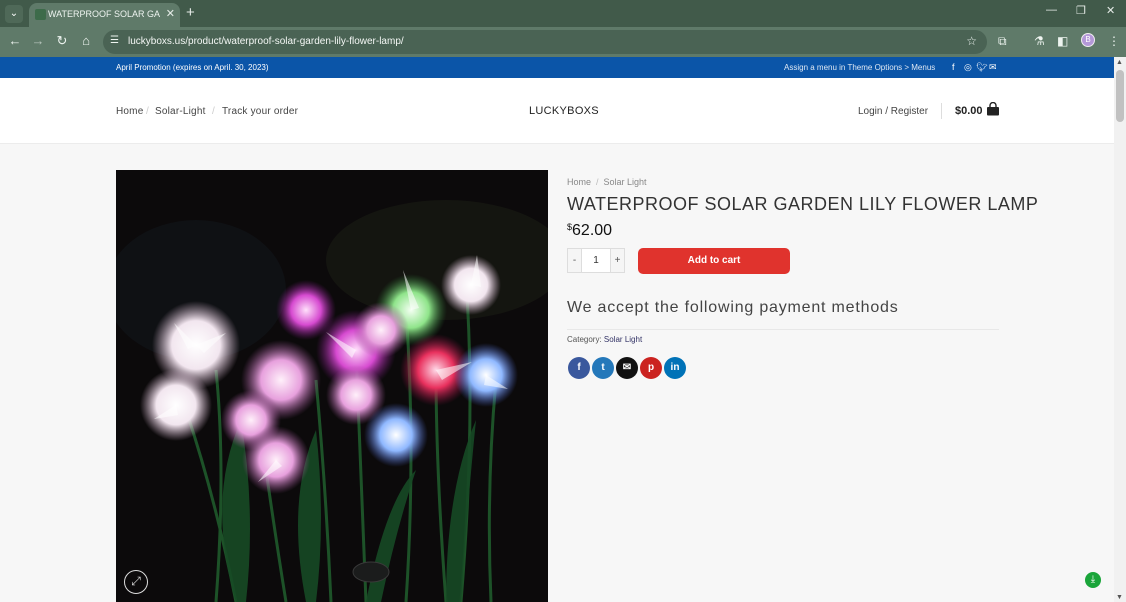  Describe the element at coordinates (651, 368) in the screenshot. I see `pinterest-icon: p` at that location.